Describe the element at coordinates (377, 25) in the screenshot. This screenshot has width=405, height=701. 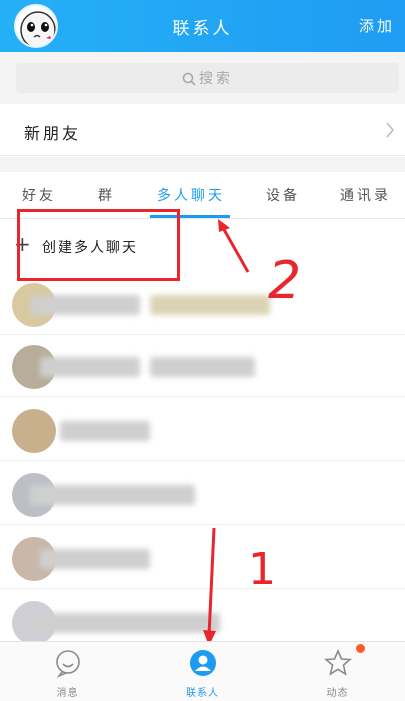
I see `add-button: 添加` at that location.